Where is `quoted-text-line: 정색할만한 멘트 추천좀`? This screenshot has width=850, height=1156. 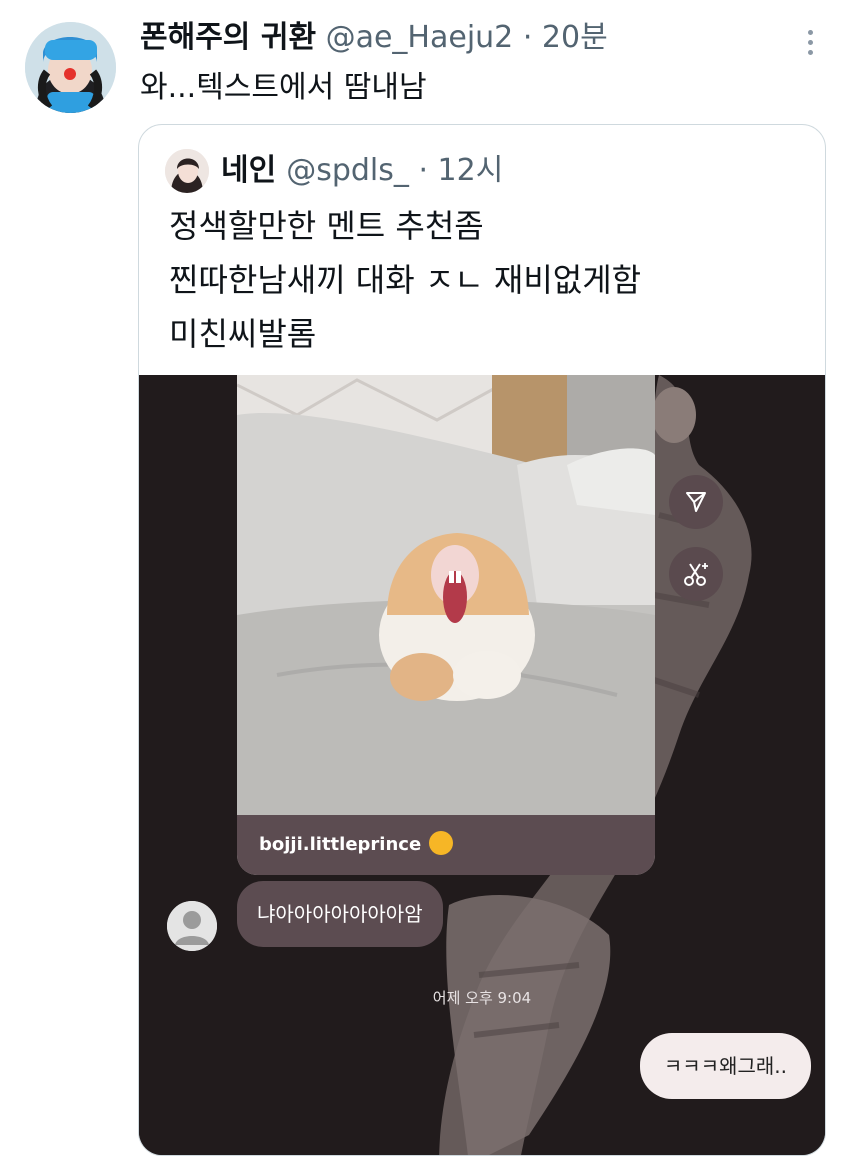
quoted-text-line: 정색할만한 멘트 추천좀 is located at coordinates (326, 226).